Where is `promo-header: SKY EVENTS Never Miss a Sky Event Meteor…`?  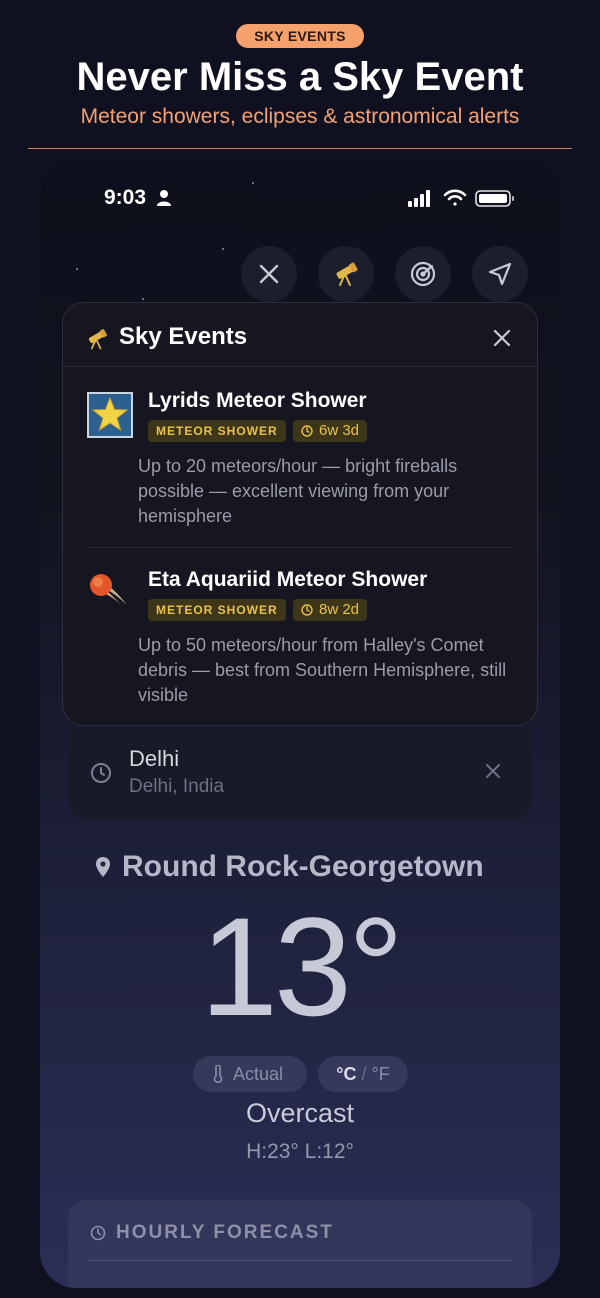
promo-header: SKY EVENTS Never Miss a Sky Event Meteor… is located at coordinates (300, 80).